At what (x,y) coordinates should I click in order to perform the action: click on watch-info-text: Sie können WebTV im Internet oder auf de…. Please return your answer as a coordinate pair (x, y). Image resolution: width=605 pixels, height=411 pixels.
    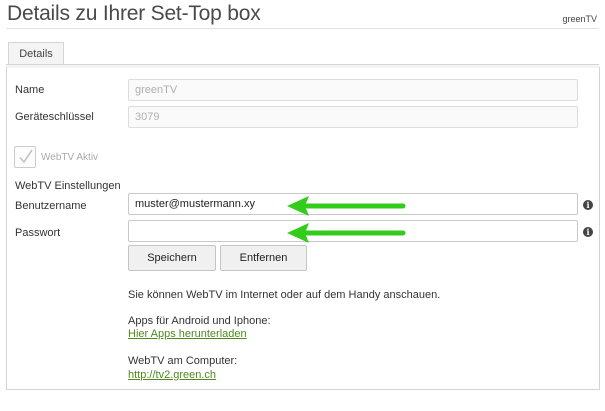
    Looking at the image, I should click on (284, 295).